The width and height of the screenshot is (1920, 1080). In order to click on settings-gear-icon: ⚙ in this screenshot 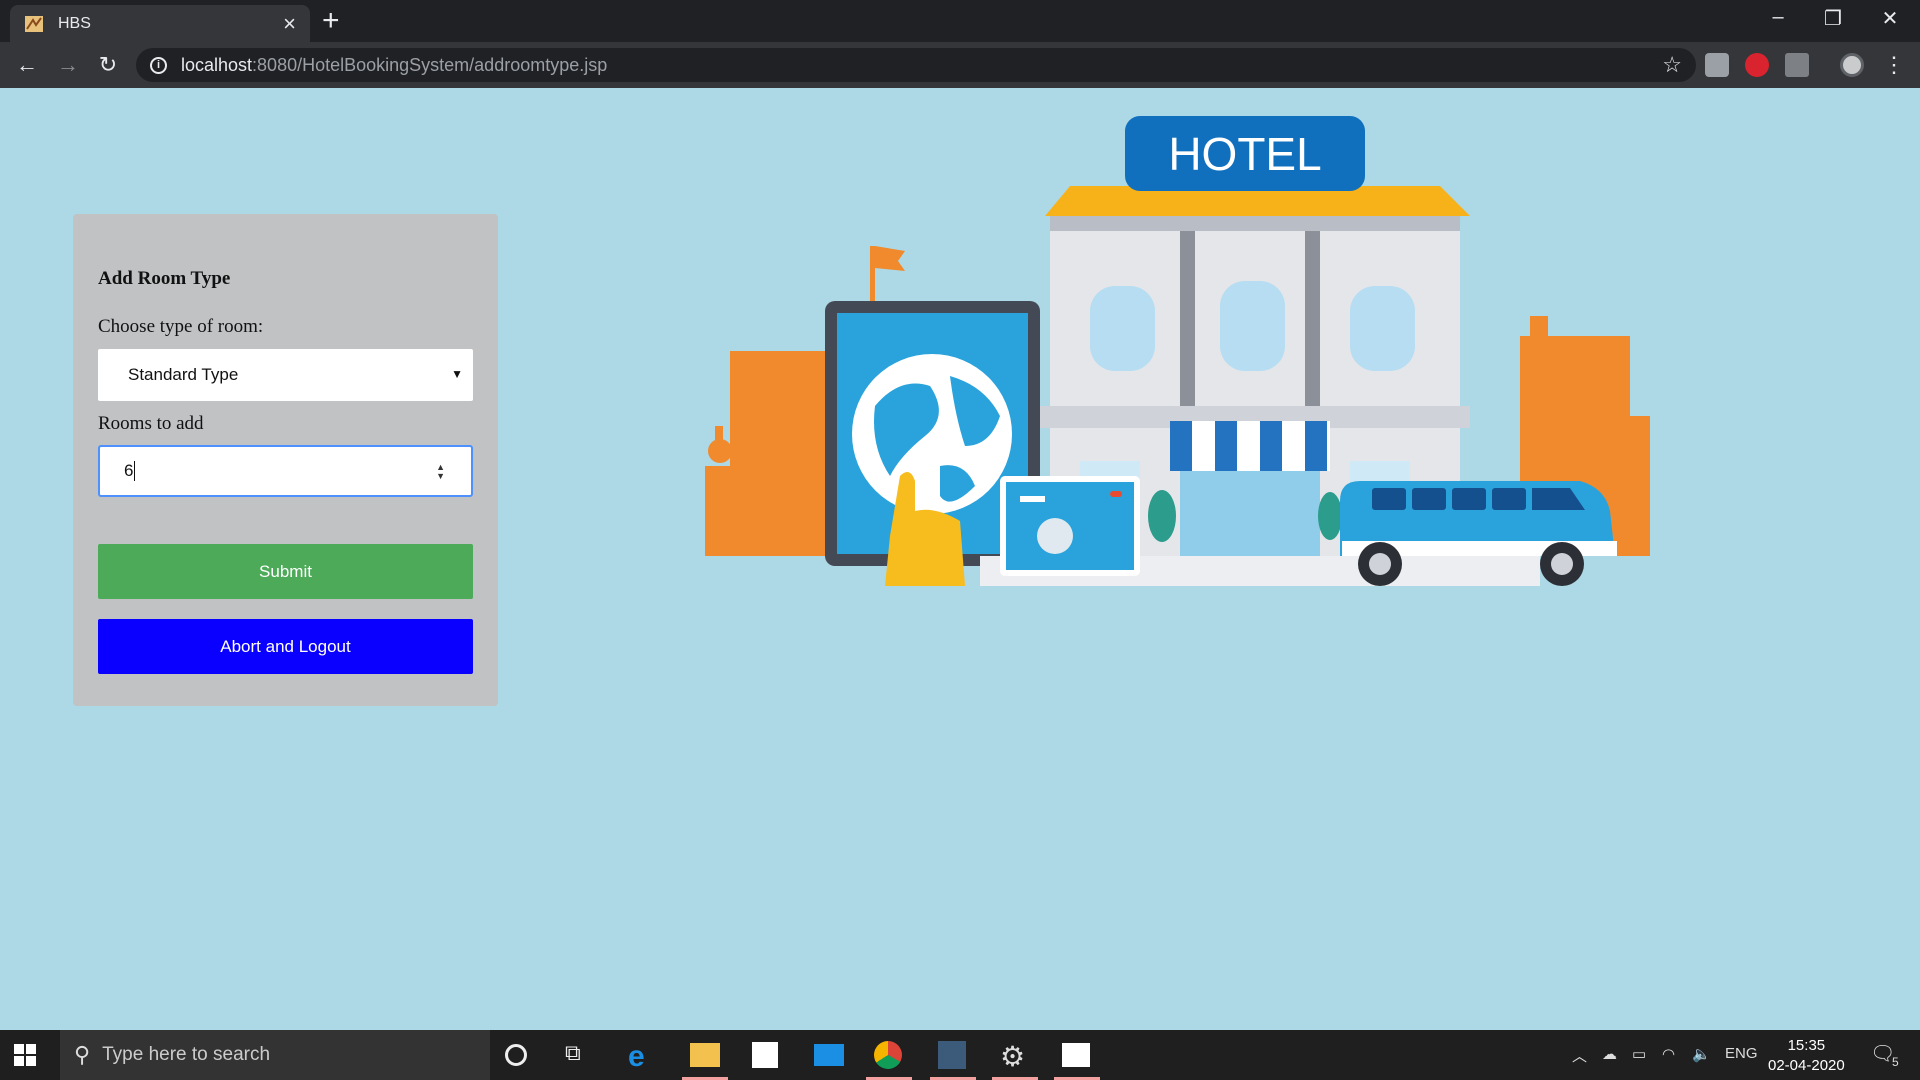, I will do `click(1015, 1056)`.